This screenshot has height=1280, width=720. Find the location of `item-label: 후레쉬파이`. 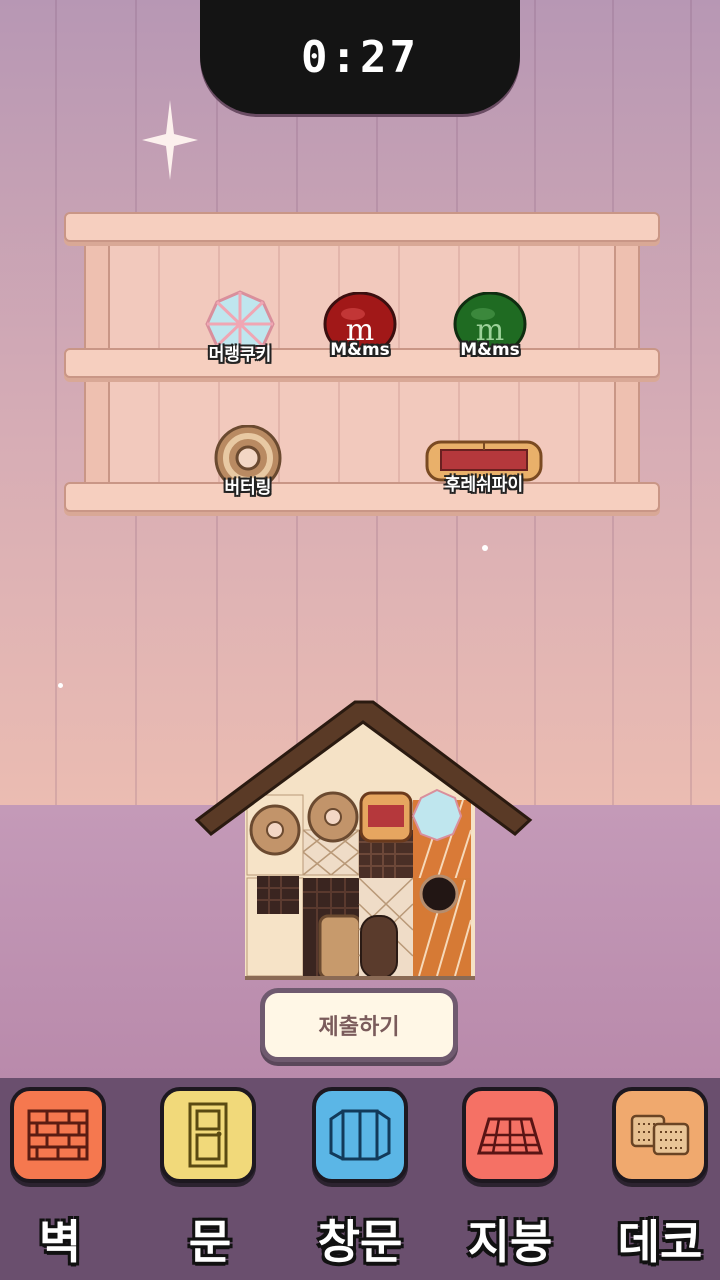

item-label: 후레쉬파이 is located at coordinates (484, 485).